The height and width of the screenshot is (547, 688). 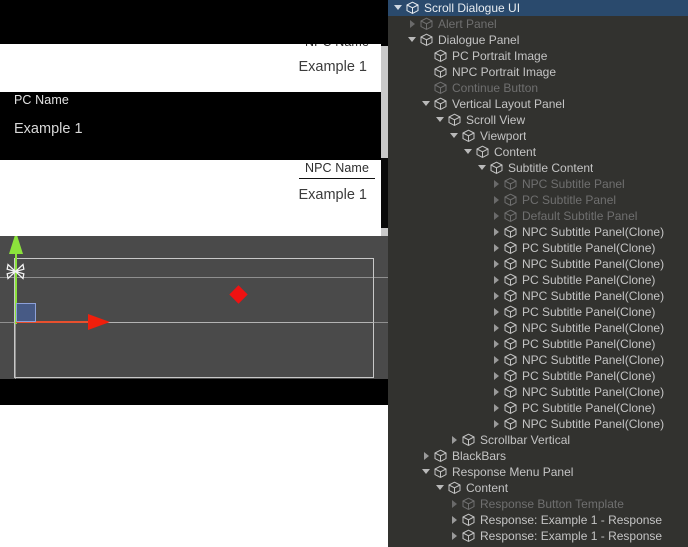 I want to click on hierarchy-row-label: Subtitle Content, so click(x=551, y=168).